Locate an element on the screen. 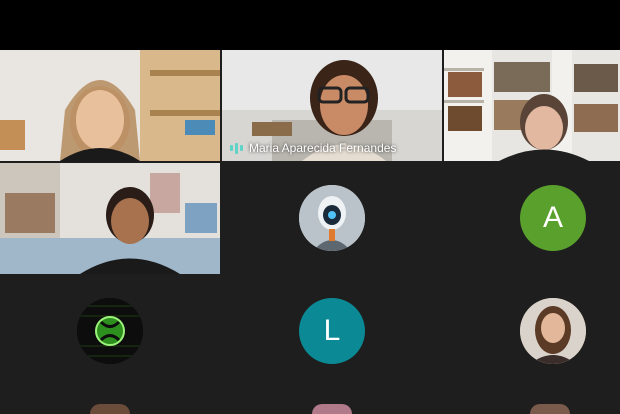 The height and width of the screenshot is (414, 620). avatar-initial: L is located at coordinates (332, 330).